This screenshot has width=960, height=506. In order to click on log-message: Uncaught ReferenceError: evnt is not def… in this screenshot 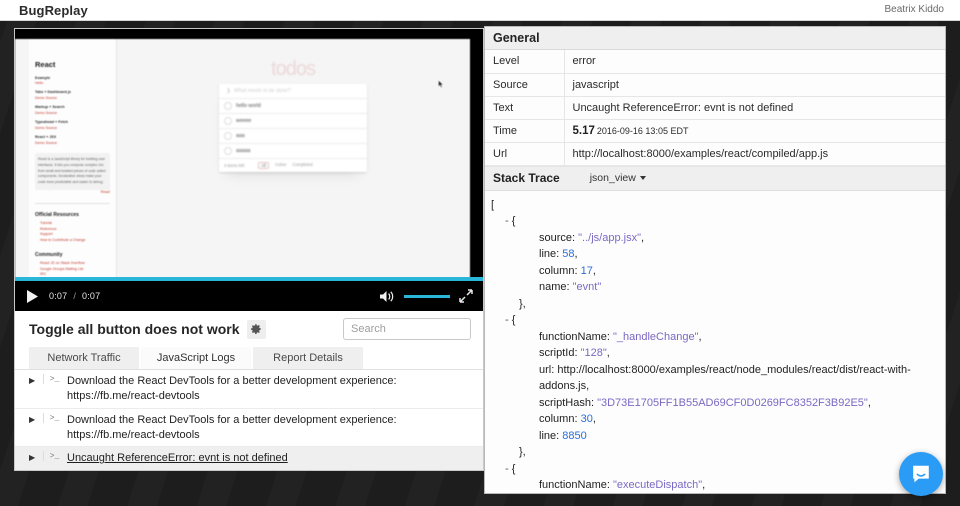, I will do `click(177, 458)`.